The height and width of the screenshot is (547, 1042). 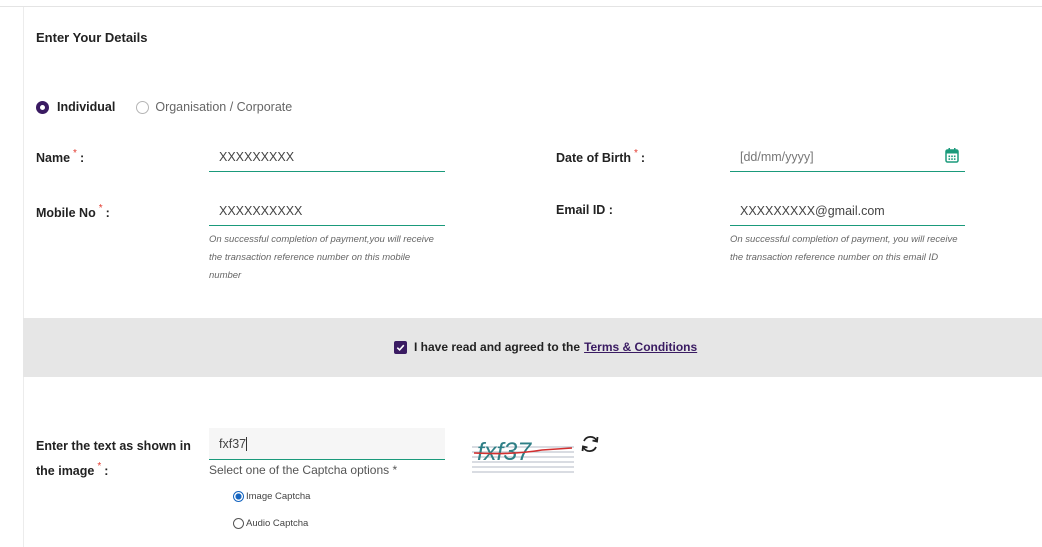 I want to click on check-icon, so click(x=400, y=347).